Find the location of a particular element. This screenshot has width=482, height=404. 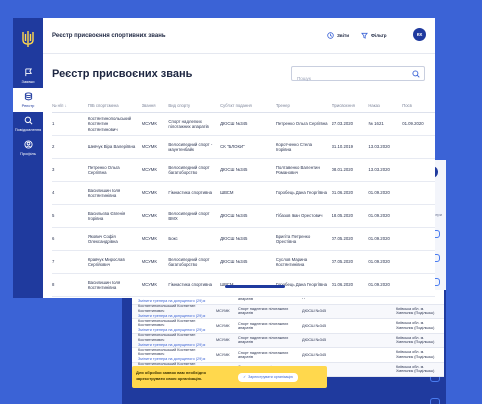

sidebar-item-registry: Реєстр is located at coordinates (28, 100).